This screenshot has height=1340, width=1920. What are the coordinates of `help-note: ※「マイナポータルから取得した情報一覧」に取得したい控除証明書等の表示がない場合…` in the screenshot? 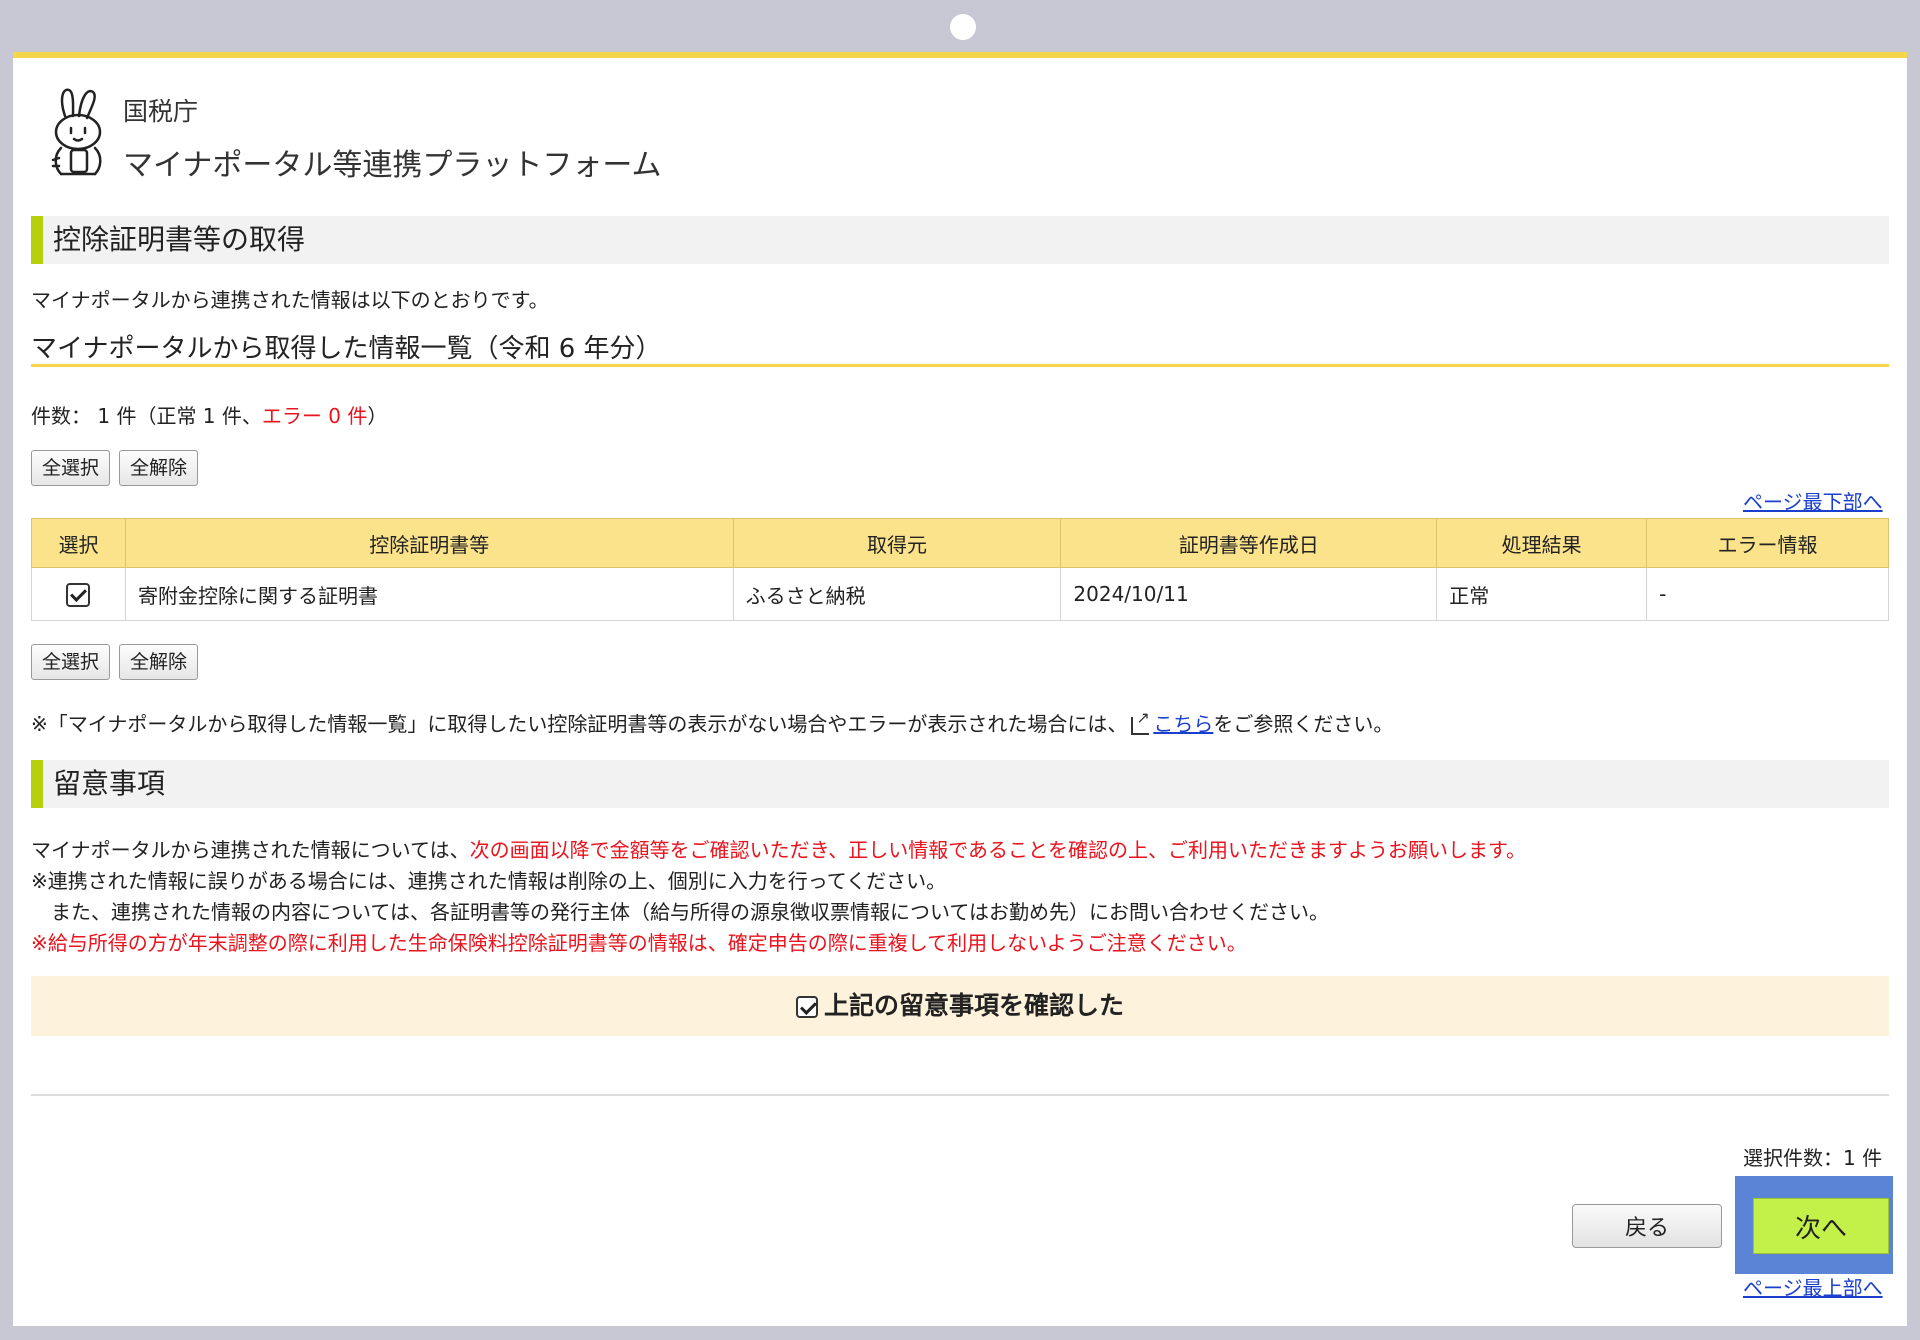 It's located at (712, 722).